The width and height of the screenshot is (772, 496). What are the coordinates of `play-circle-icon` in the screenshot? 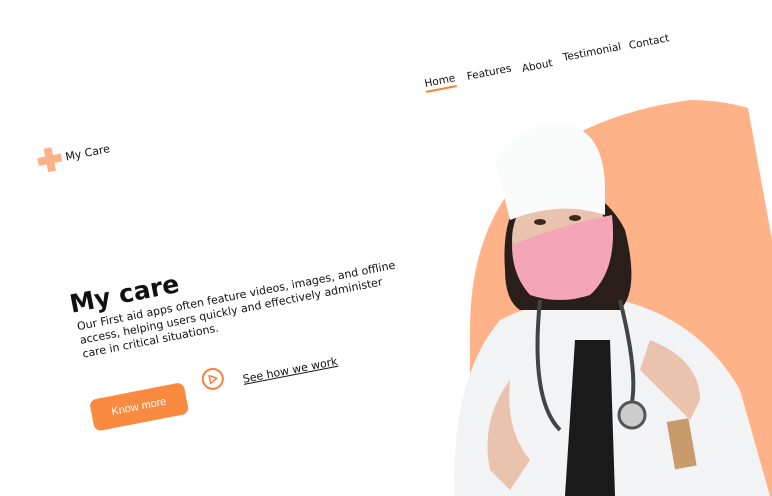 It's located at (213, 379).